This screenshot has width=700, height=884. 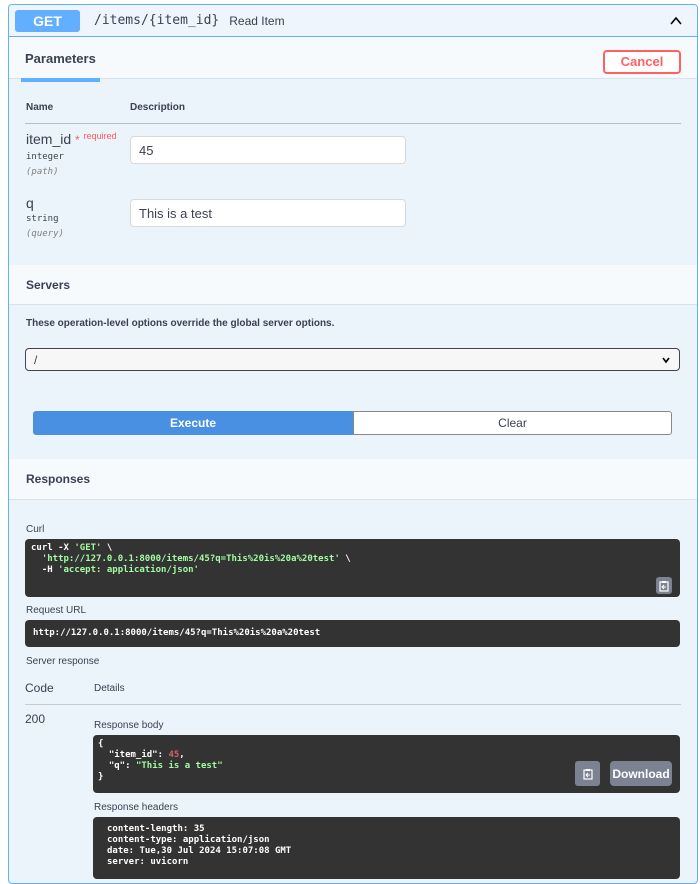 I want to click on download-button: Download, so click(x=641, y=773).